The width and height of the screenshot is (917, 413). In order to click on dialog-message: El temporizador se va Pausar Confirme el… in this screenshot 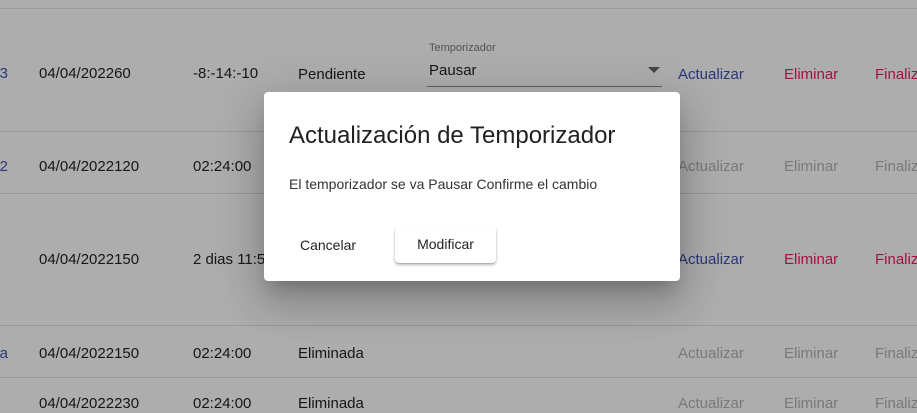, I will do `click(443, 184)`.